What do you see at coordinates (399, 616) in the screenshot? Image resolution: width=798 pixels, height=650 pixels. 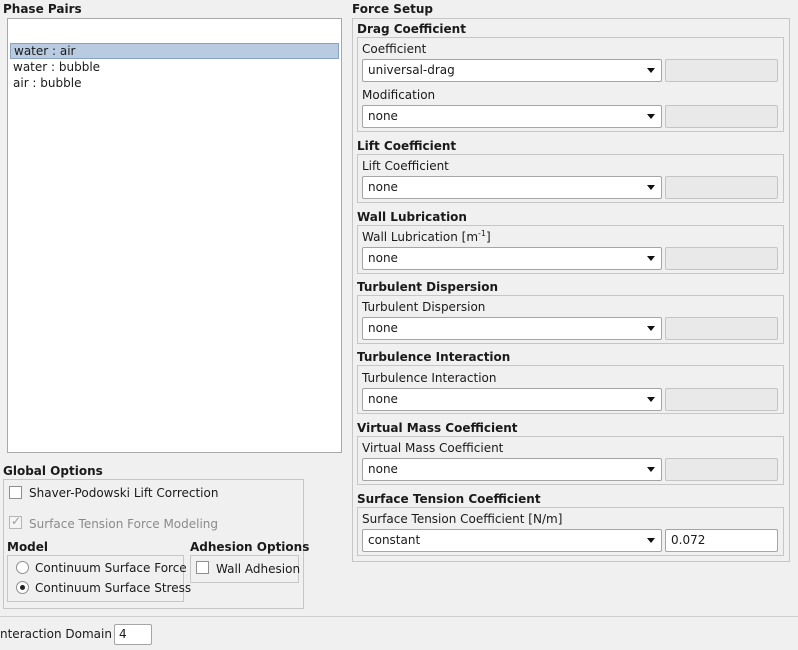 I see `bottom-separator` at bounding box center [399, 616].